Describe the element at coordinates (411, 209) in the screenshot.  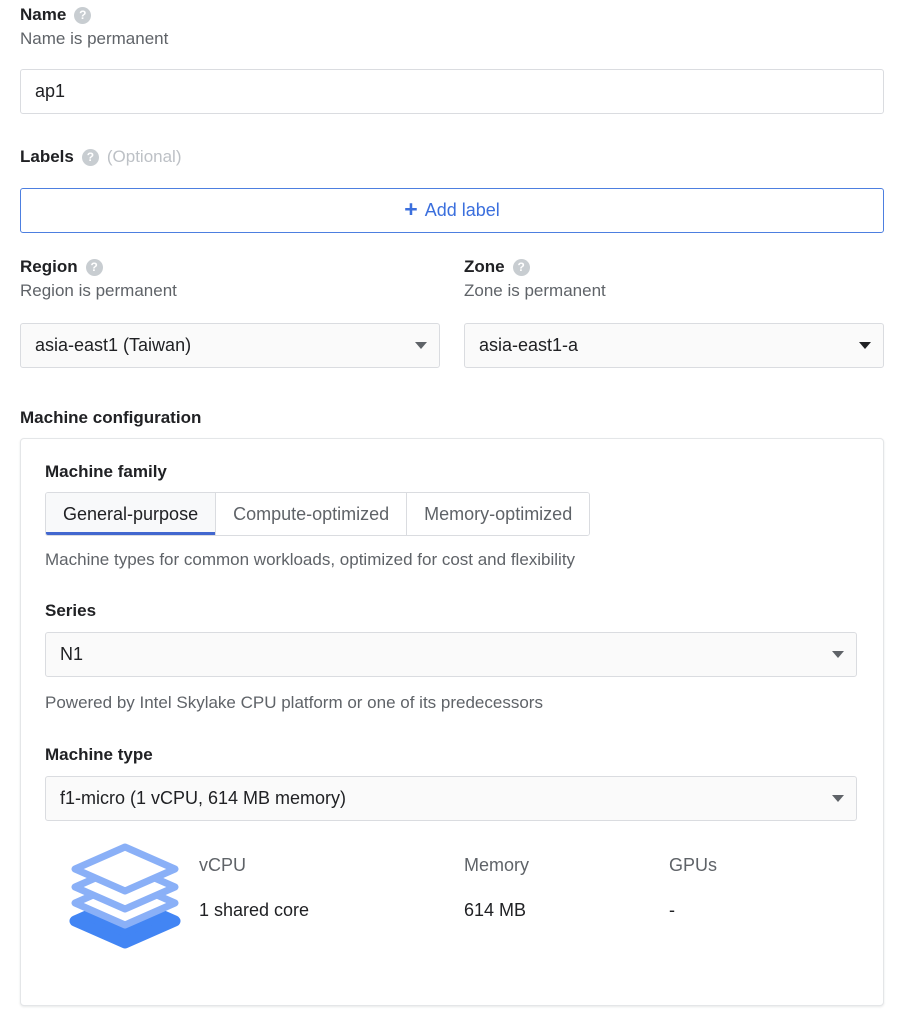
I see `plus-icon: +` at that location.